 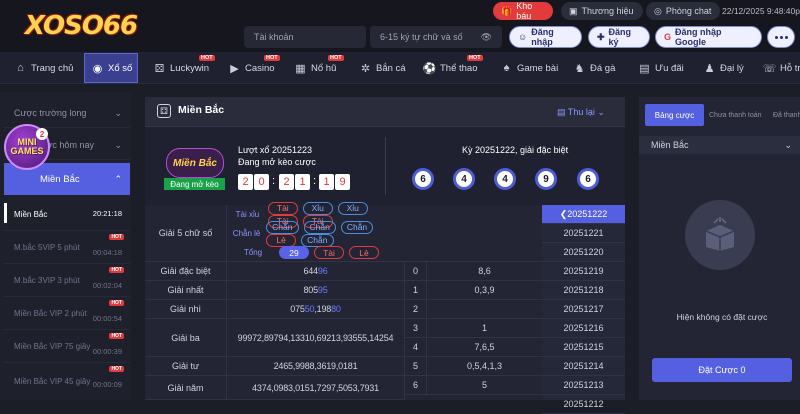 I want to click on nav-label: Đại lý, so click(x=732, y=68).